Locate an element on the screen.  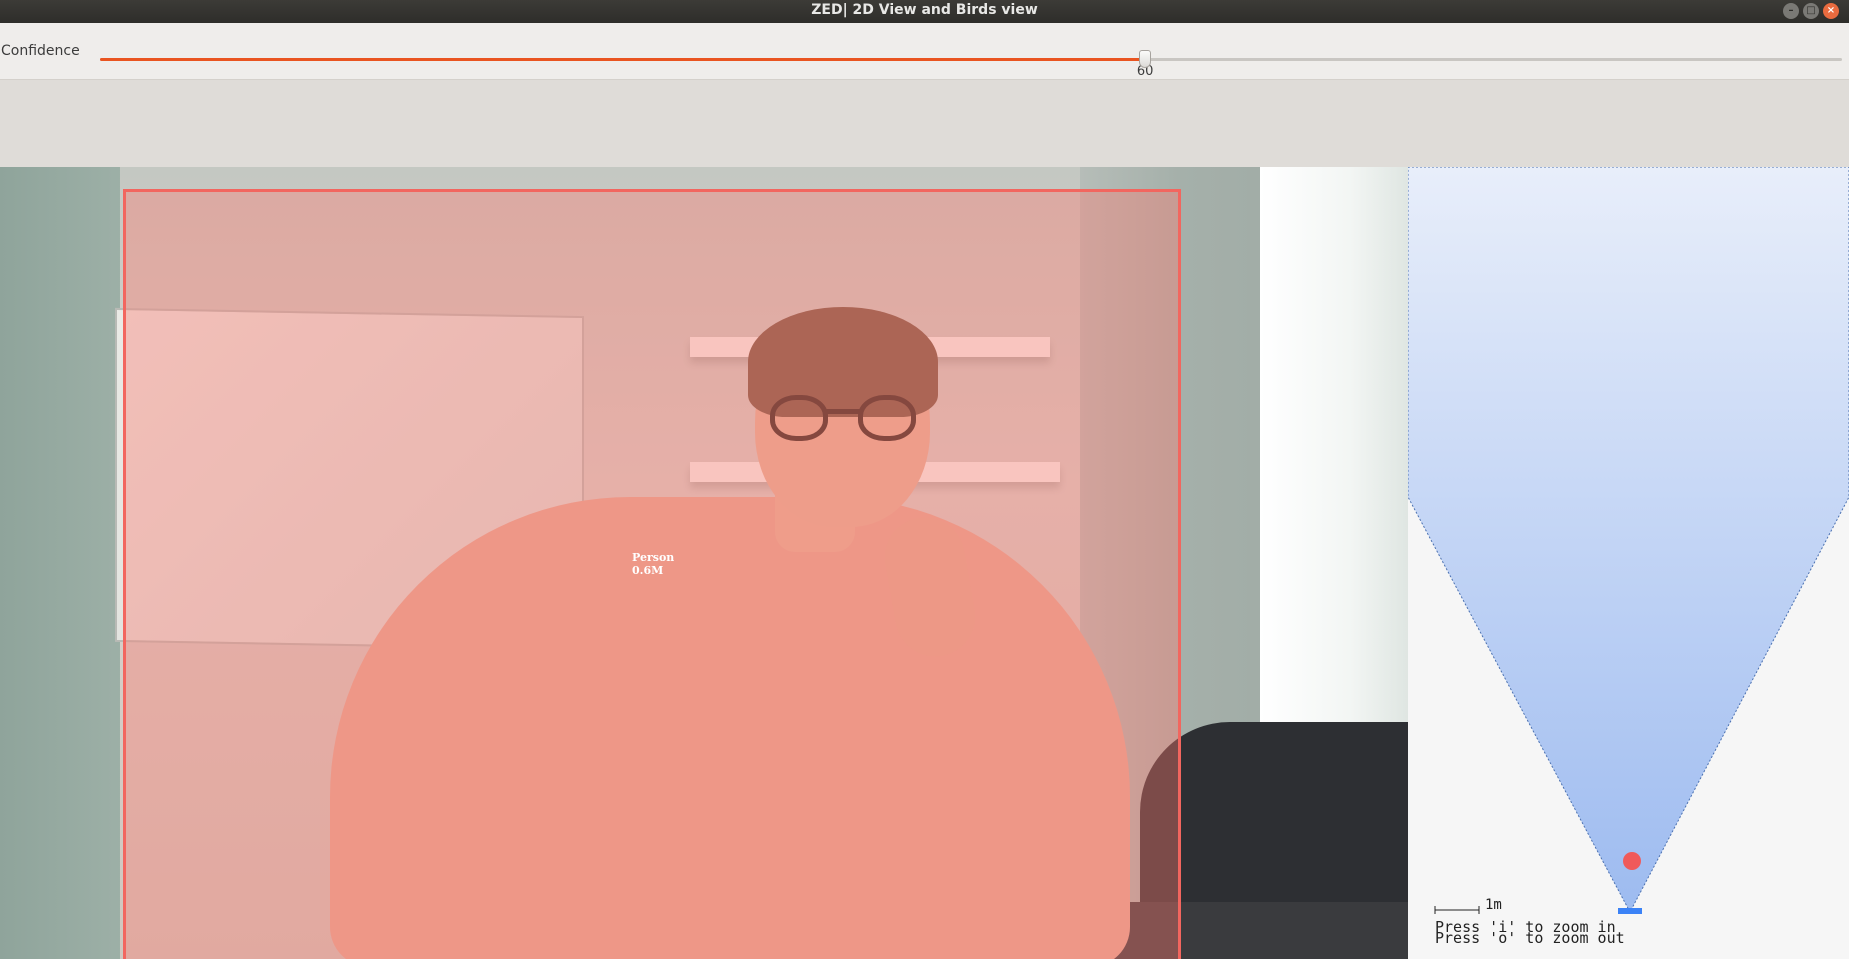
tracked-object-marker is located at coordinates (1632, 861).